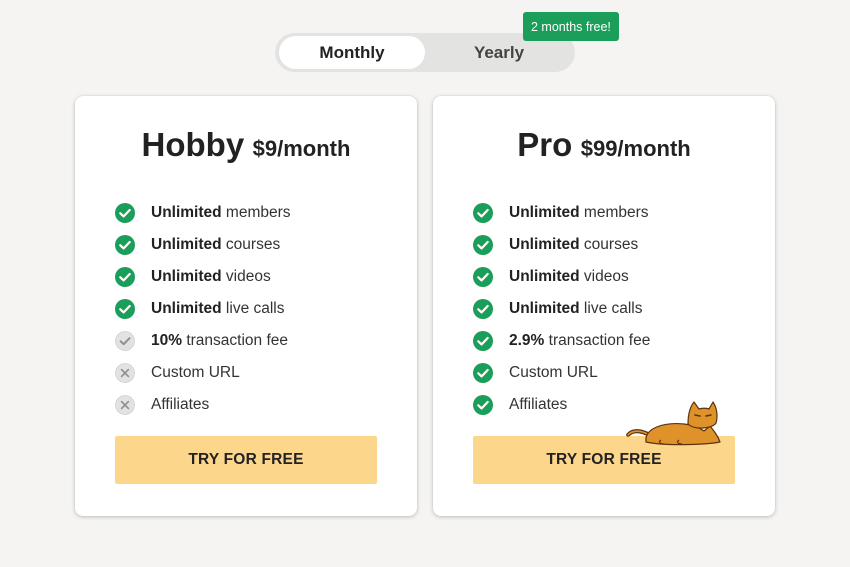  I want to click on try-for-free-button: TRY FOR FREE, so click(246, 460).